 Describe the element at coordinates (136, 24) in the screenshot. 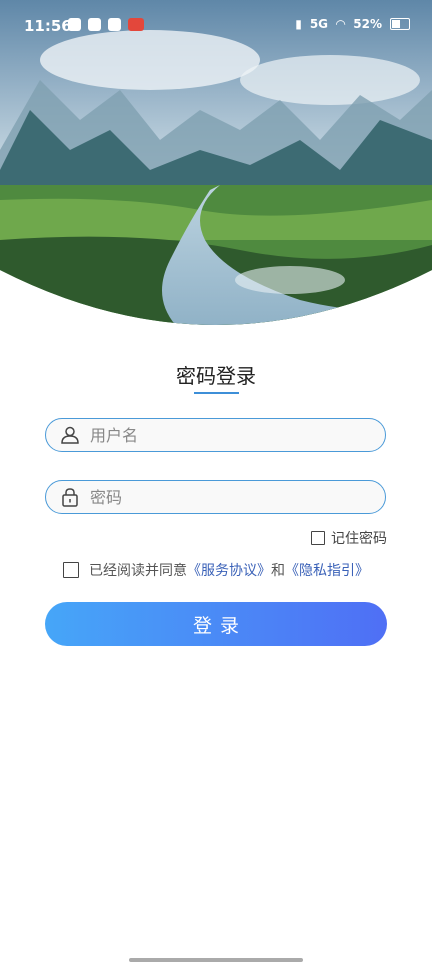

I see `news-icon` at that location.